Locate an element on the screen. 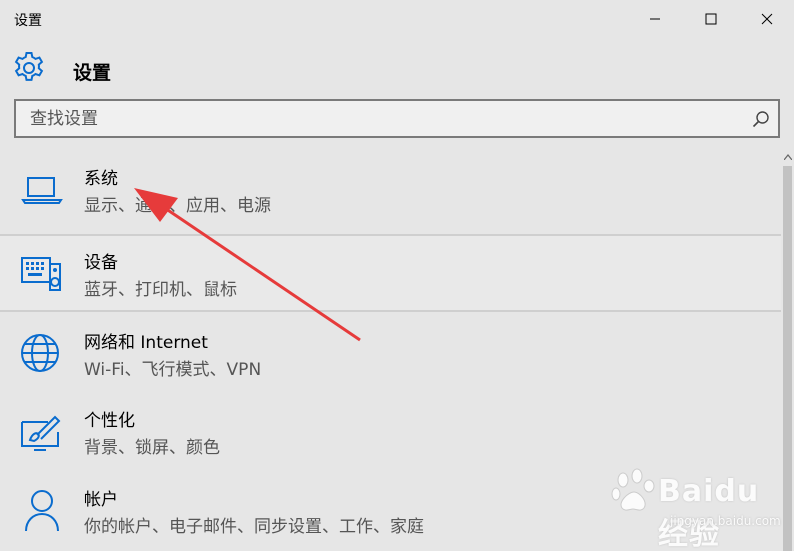  search-box is located at coordinates (397, 118).